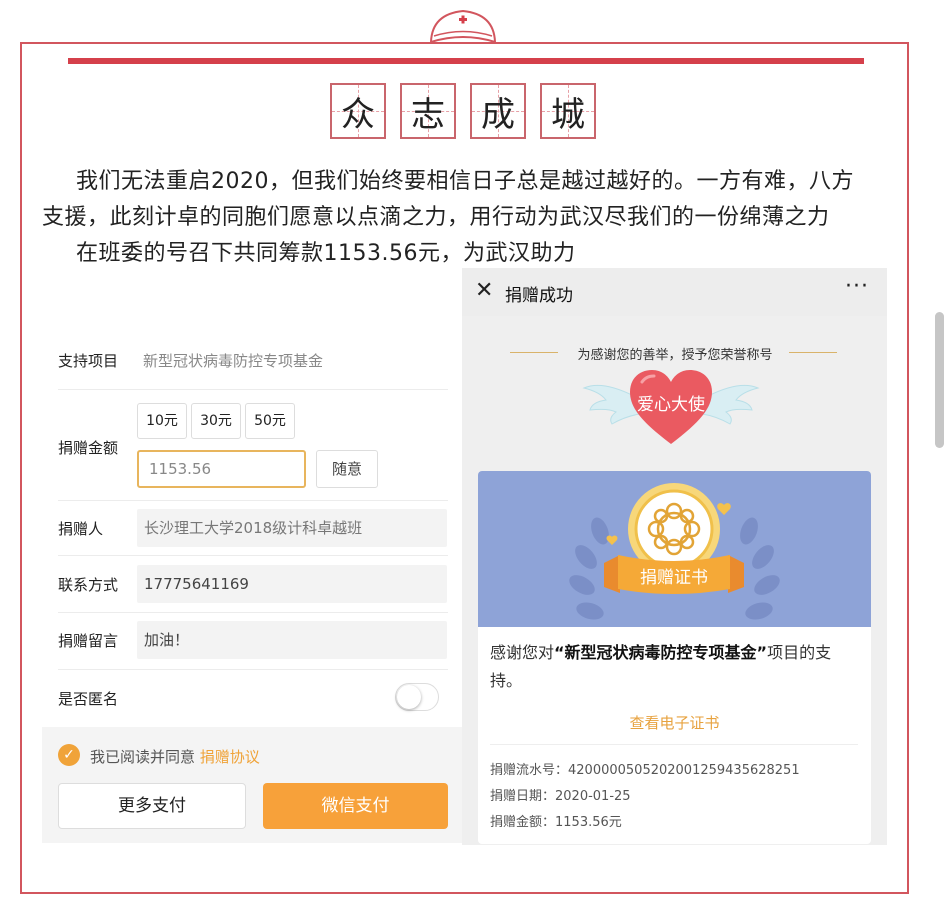 This screenshot has height=908, width=944. I want to click on intro-line-1: 我们无法重启2020，但我们始终要相信日子总是越过越好的。一方有难，八方, so click(465, 181).